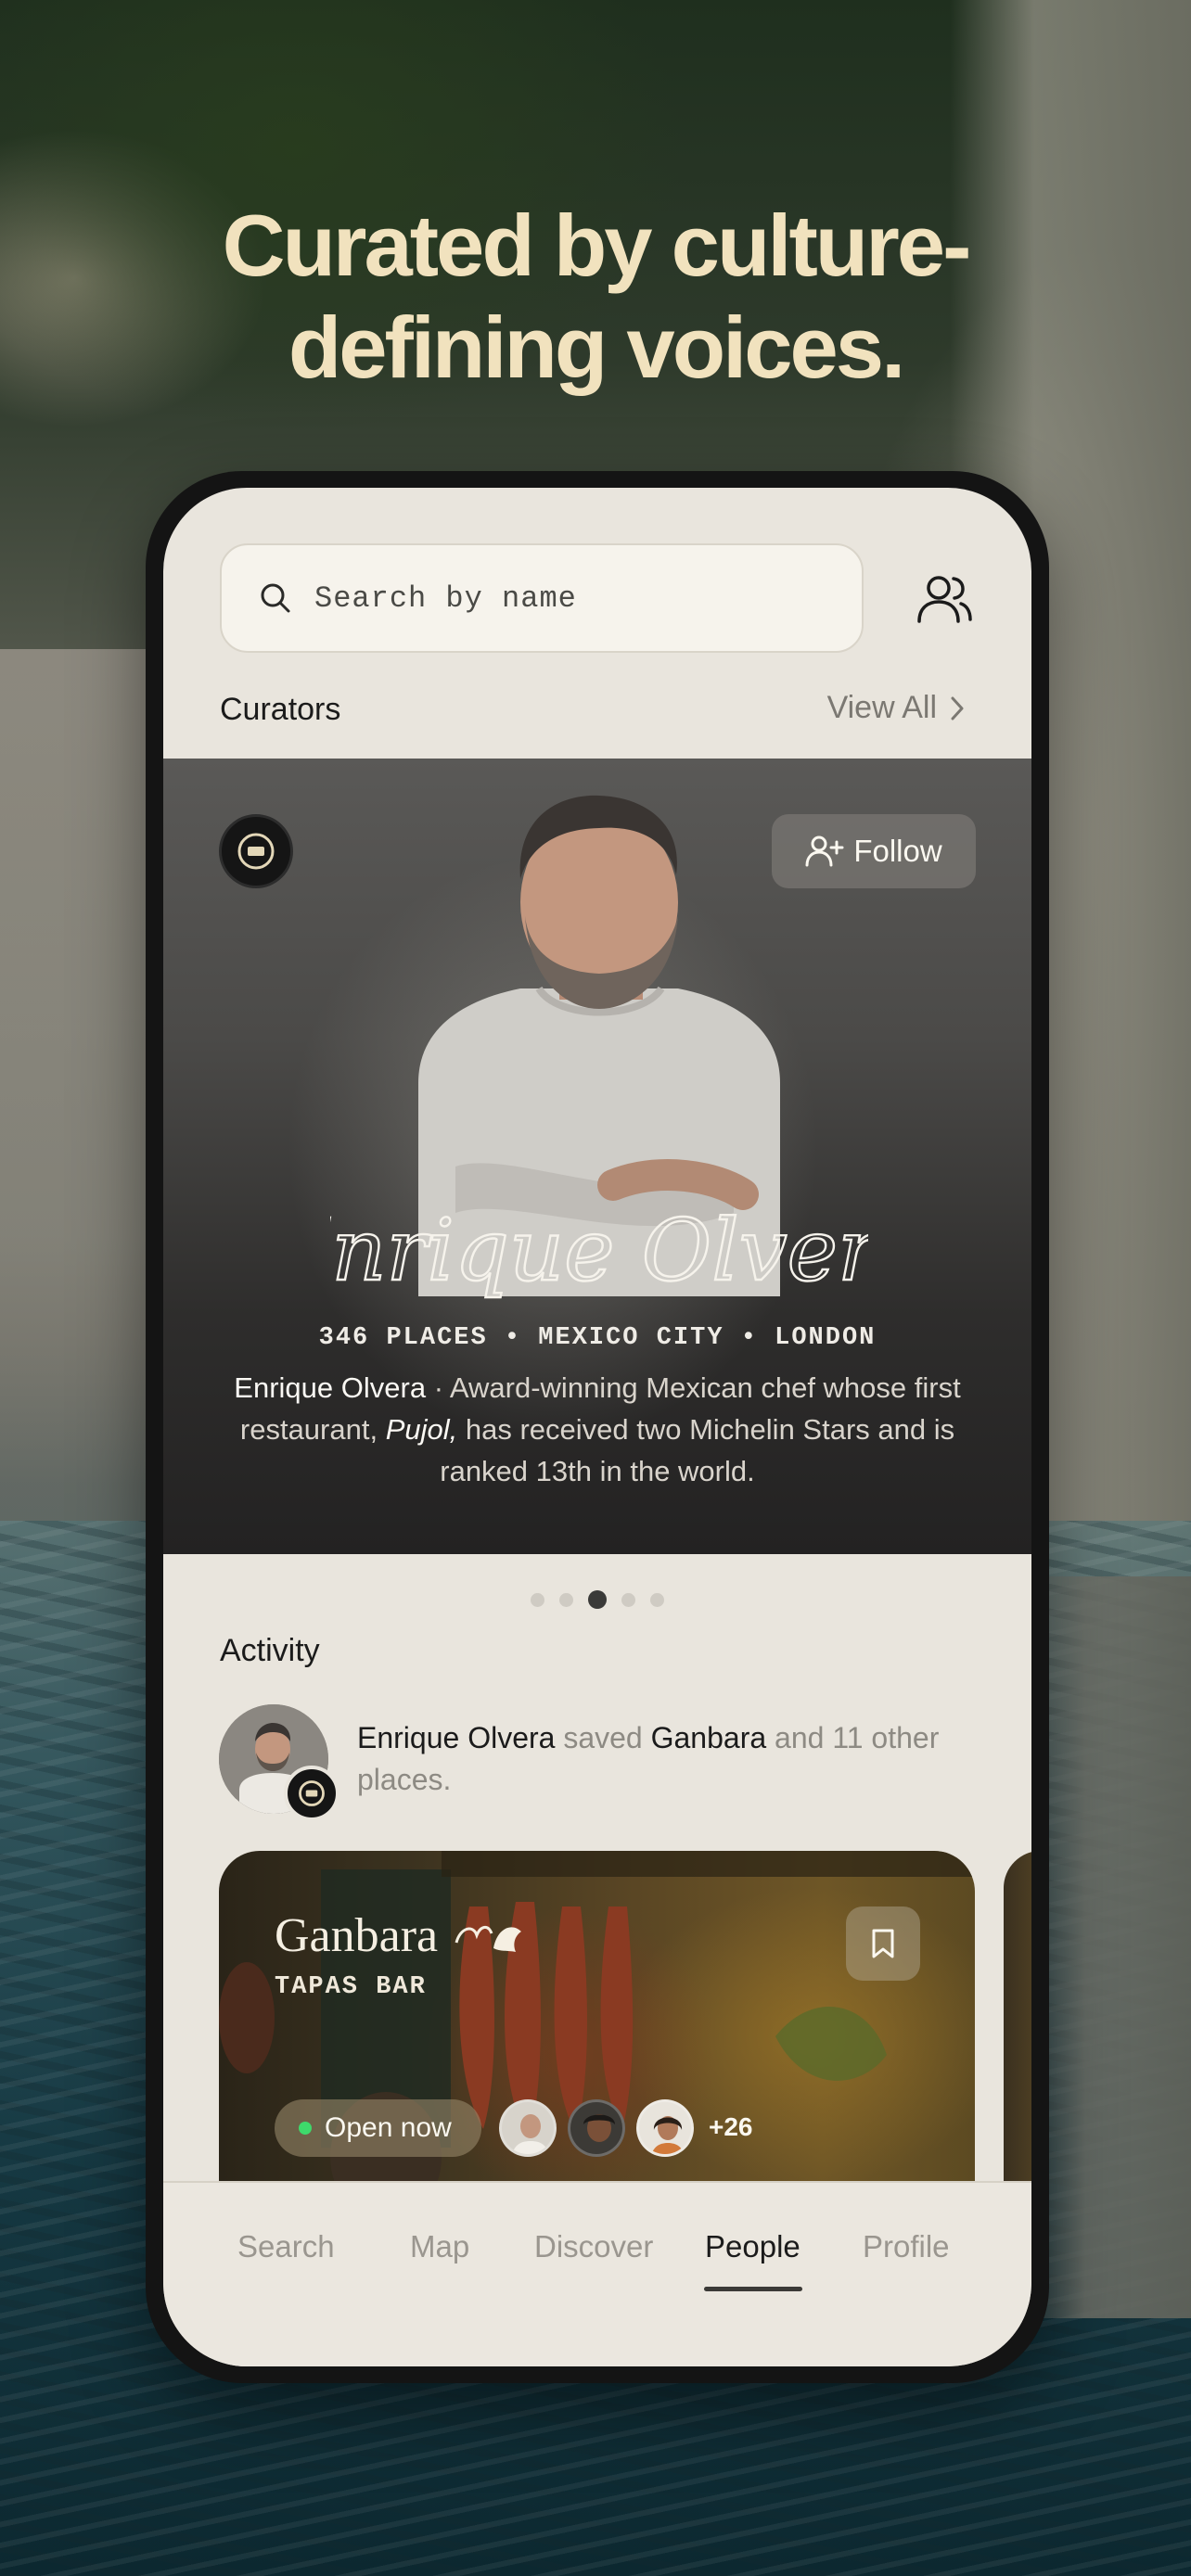 Image resolution: width=1191 pixels, height=2576 pixels. I want to click on more-savers-count: +26, so click(731, 2126).